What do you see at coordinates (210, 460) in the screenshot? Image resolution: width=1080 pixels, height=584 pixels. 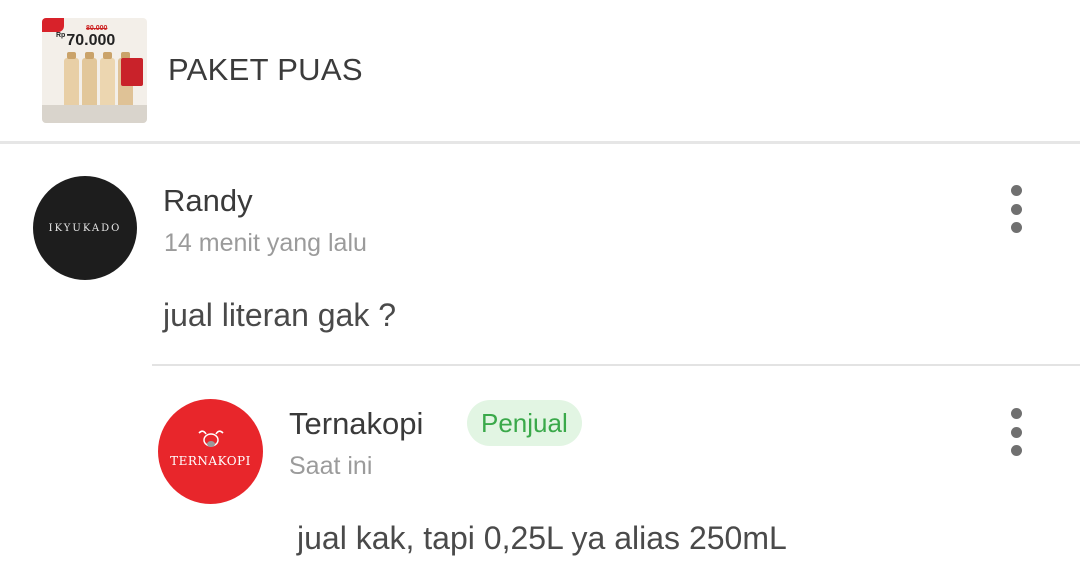 I see `seller-logo-text: TERNAKOPI` at bounding box center [210, 460].